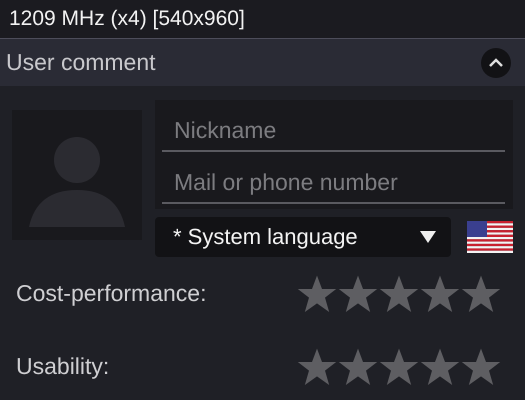 The image size is (525, 400). What do you see at coordinates (334, 126) in the screenshot?
I see `nickname-field: Nickname` at bounding box center [334, 126].